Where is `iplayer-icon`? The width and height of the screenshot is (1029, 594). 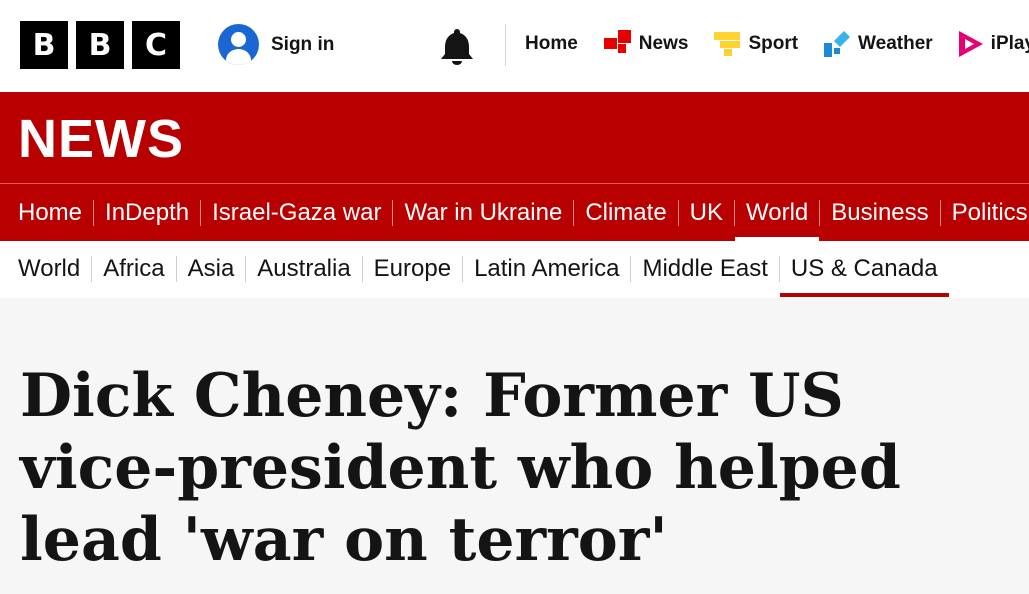 iplayer-icon is located at coordinates (970, 43).